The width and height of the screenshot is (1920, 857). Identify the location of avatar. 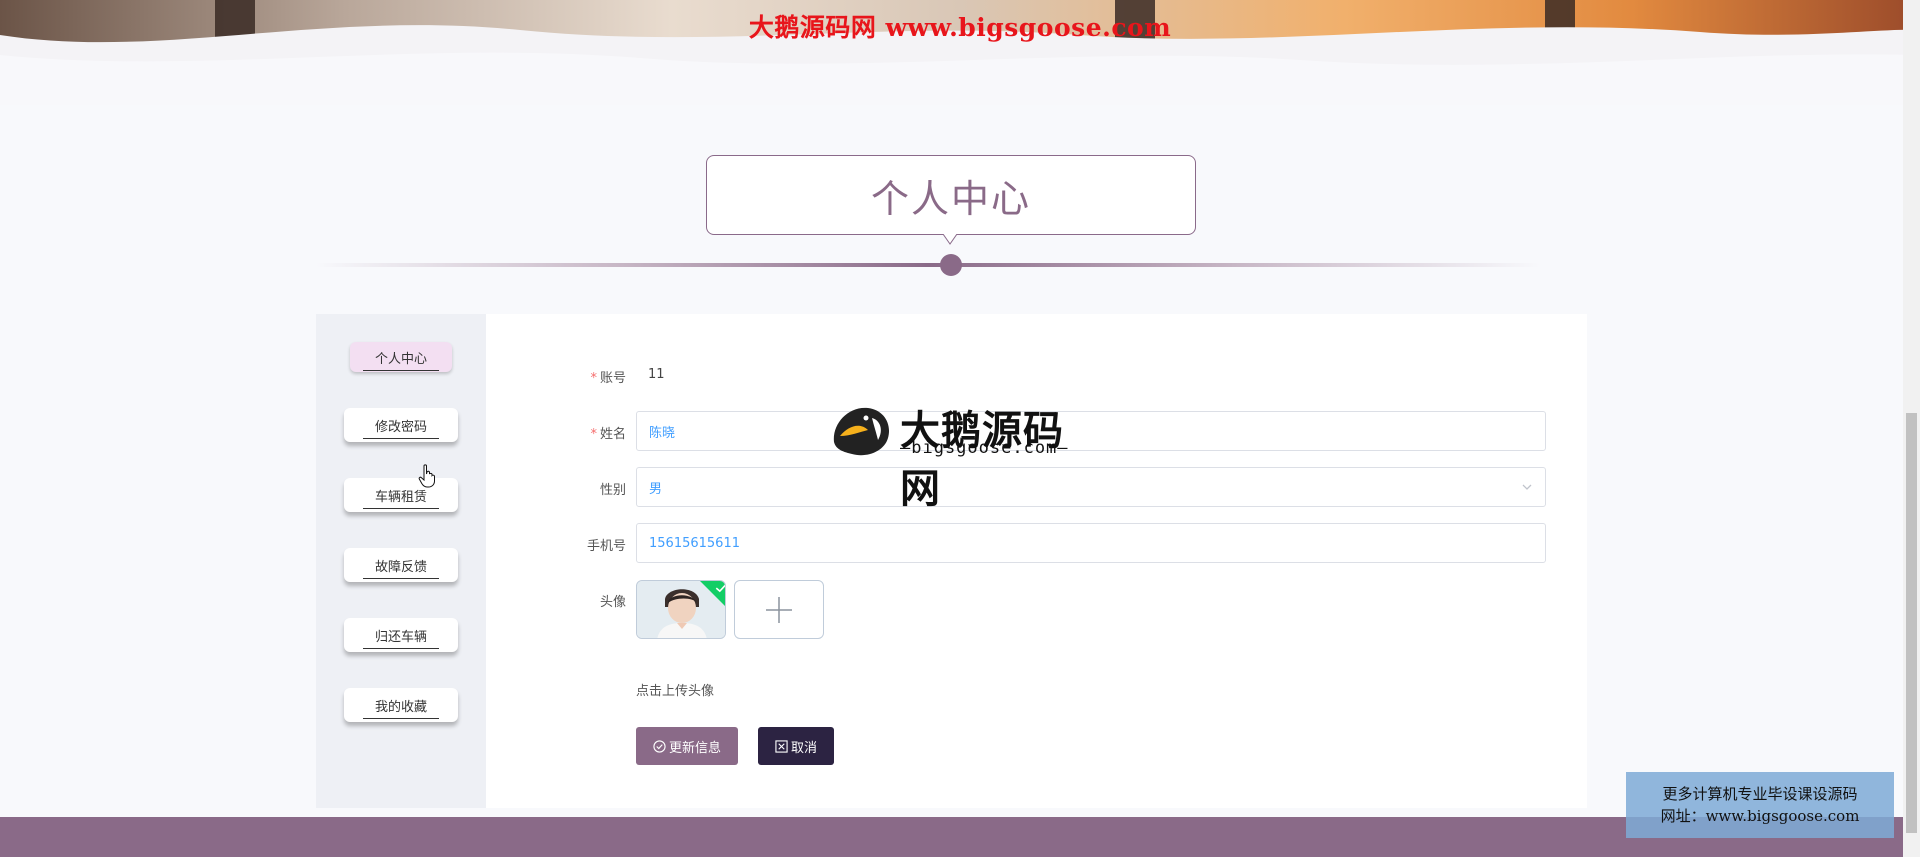
(681, 609).